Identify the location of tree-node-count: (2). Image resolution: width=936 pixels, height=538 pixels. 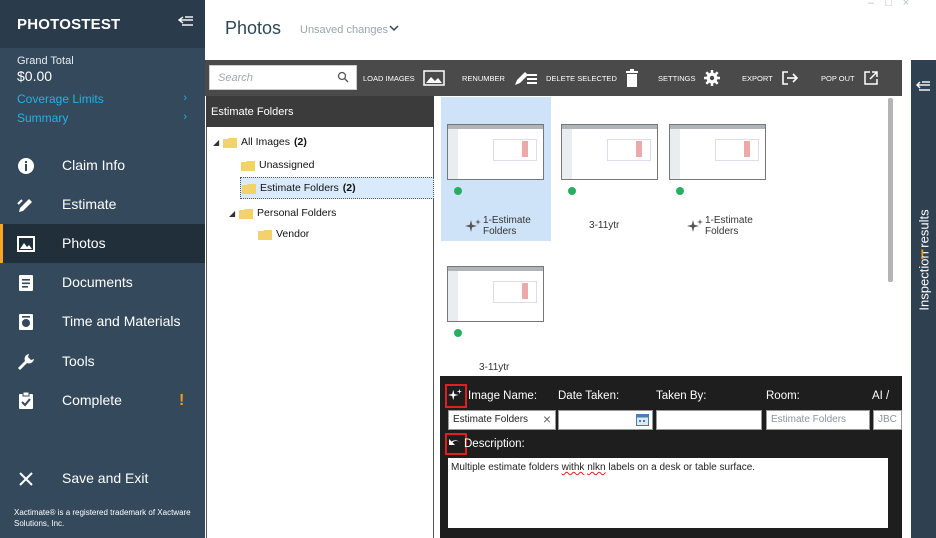
(349, 188).